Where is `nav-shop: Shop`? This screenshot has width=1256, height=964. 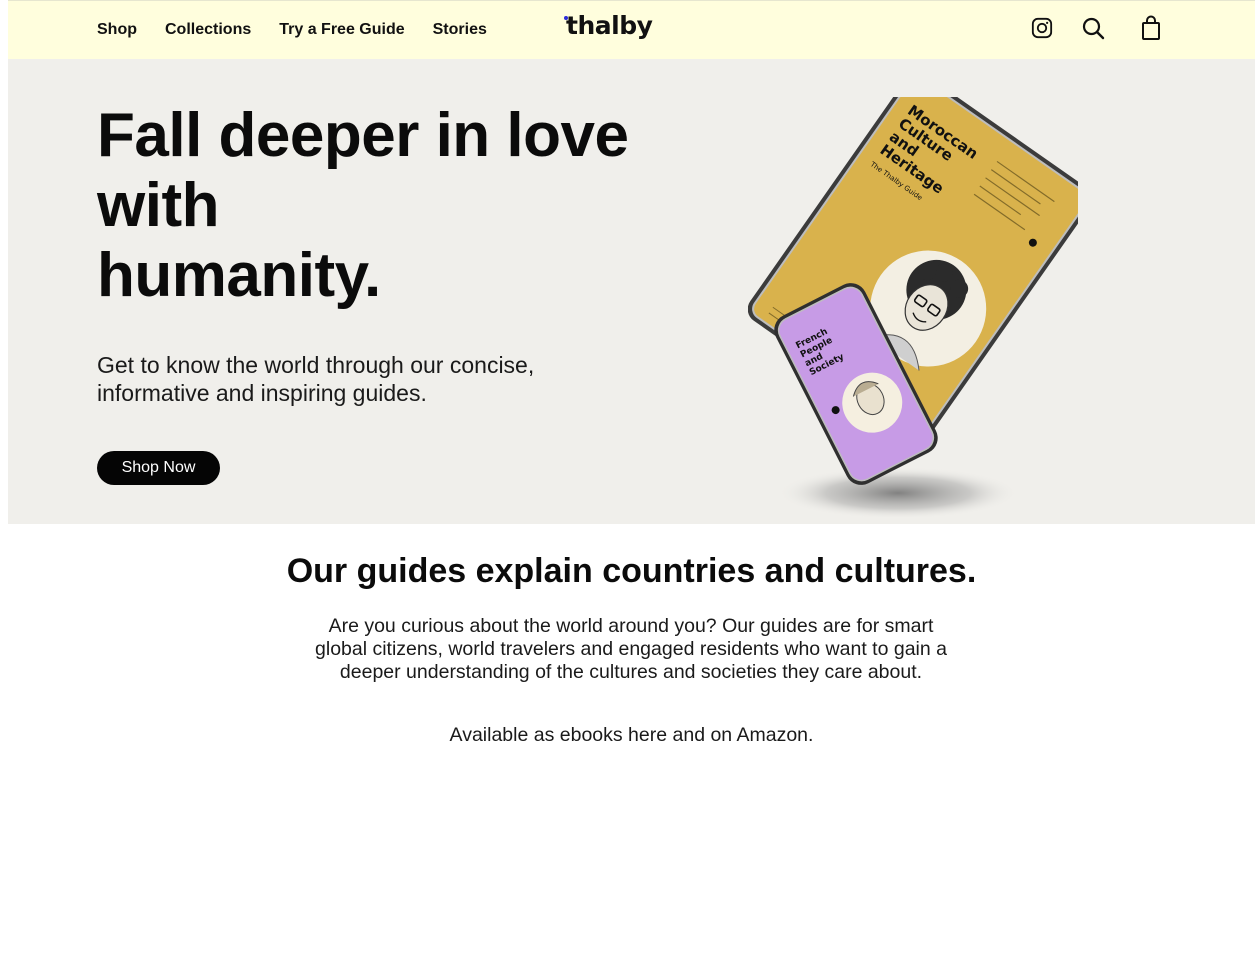 nav-shop: Shop is located at coordinates (117, 30).